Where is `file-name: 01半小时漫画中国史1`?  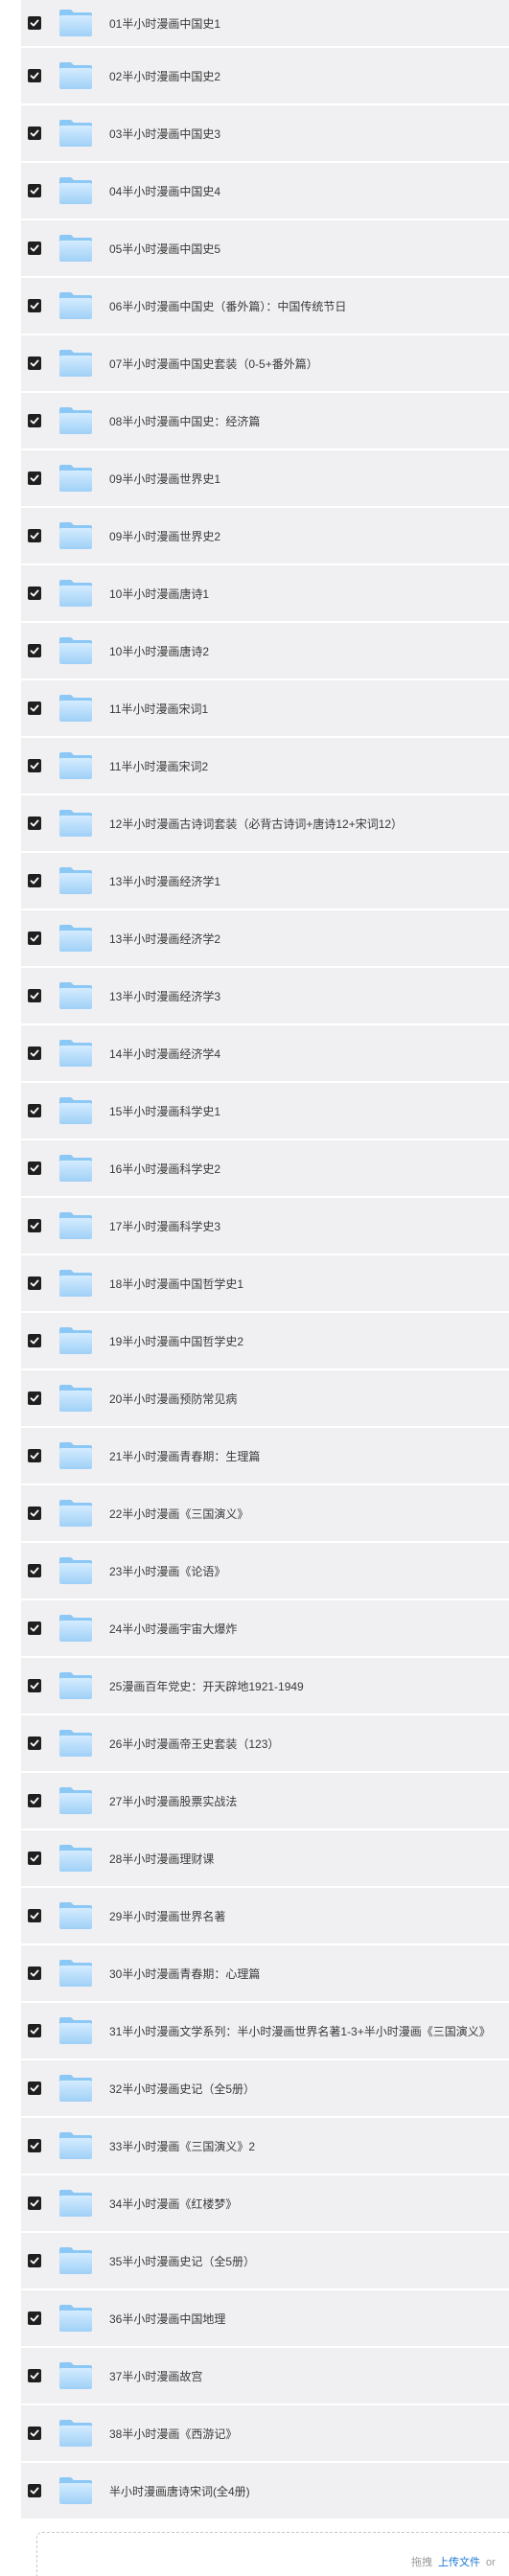 file-name: 01半小时漫画中国史1 is located at coordinates (309, 23).